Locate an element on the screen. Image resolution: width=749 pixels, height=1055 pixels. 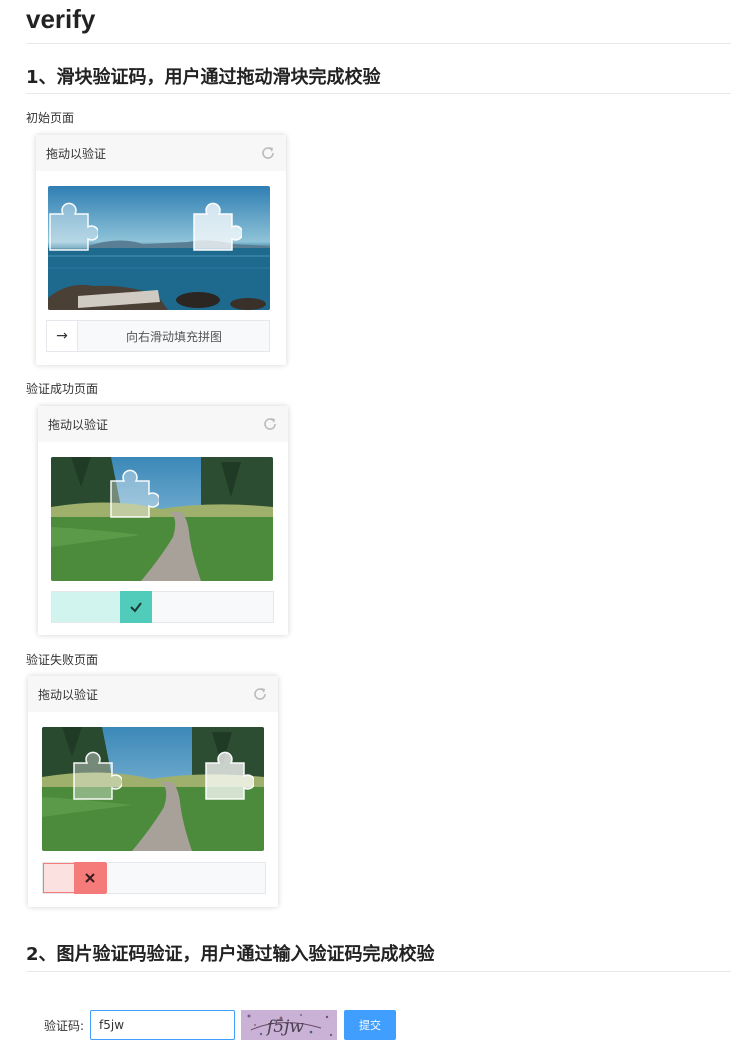
check-icon is located at coordinates (136, 607).